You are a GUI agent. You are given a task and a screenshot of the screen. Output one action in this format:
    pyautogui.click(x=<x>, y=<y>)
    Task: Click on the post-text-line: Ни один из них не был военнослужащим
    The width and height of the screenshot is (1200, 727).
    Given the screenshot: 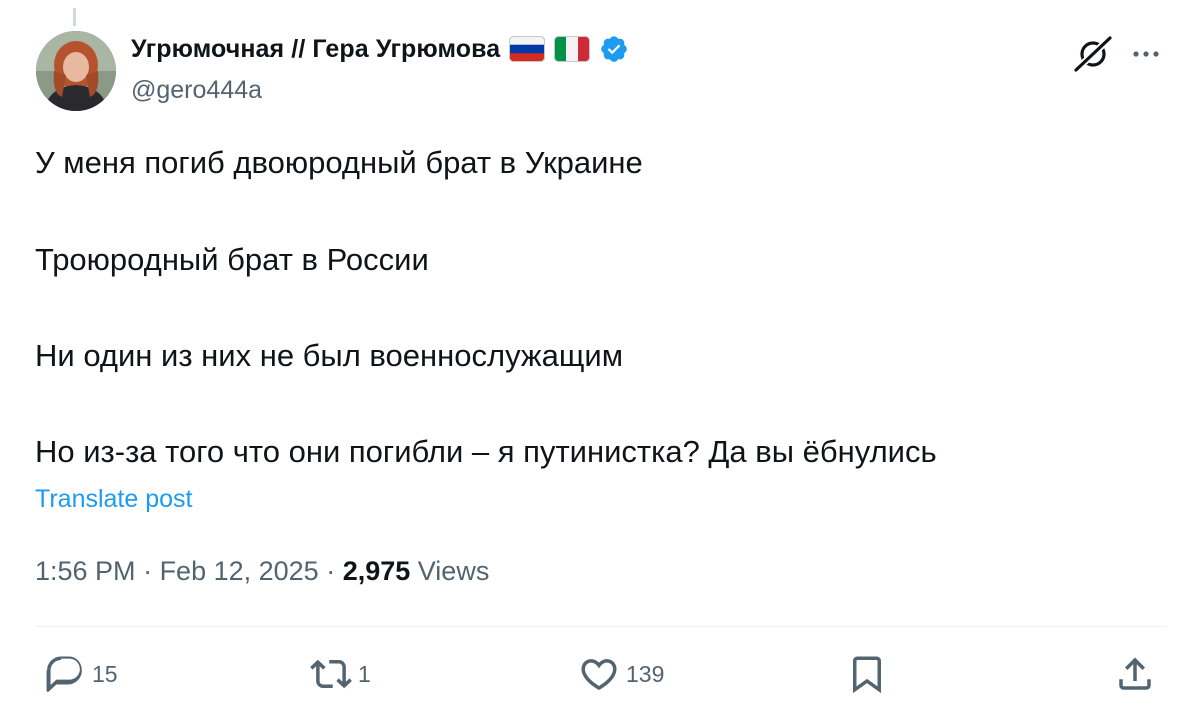 What is the action you would take?
    pyautogui.click(x=329, y=355)
    